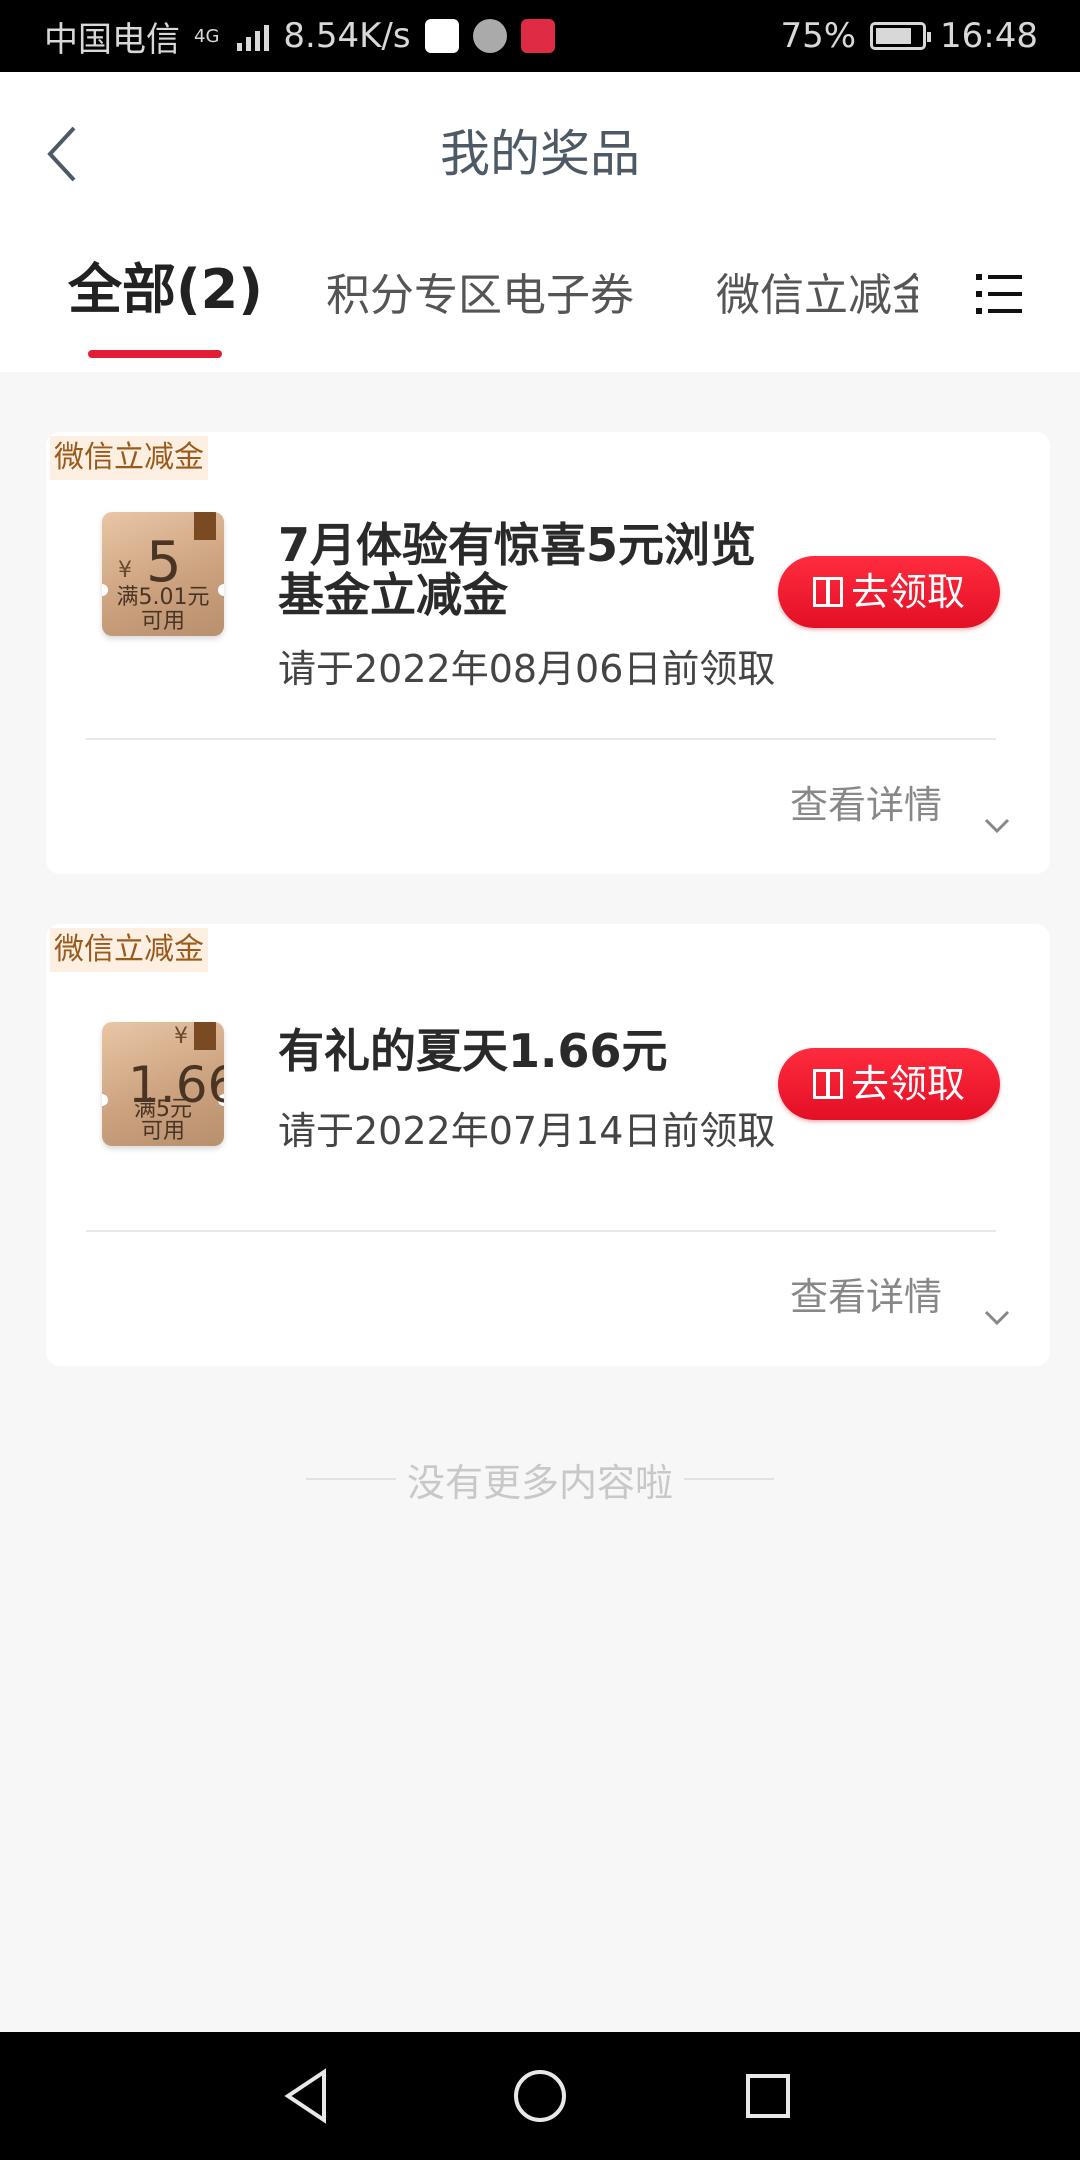 Image resolution: width=1080 pixels, height=2160 pixels. Describe the element at coordinates (527, 1131) in the screenshot. I see `claim-deadline: 请于2022年07月14日前领取` at that location.